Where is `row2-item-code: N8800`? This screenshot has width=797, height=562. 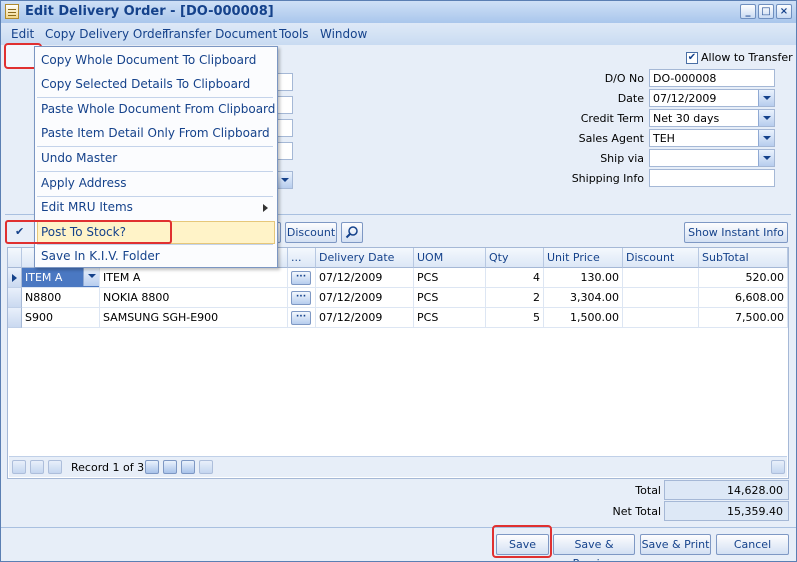
row2-item-code: N8800 is located at coordinates (61, 298).